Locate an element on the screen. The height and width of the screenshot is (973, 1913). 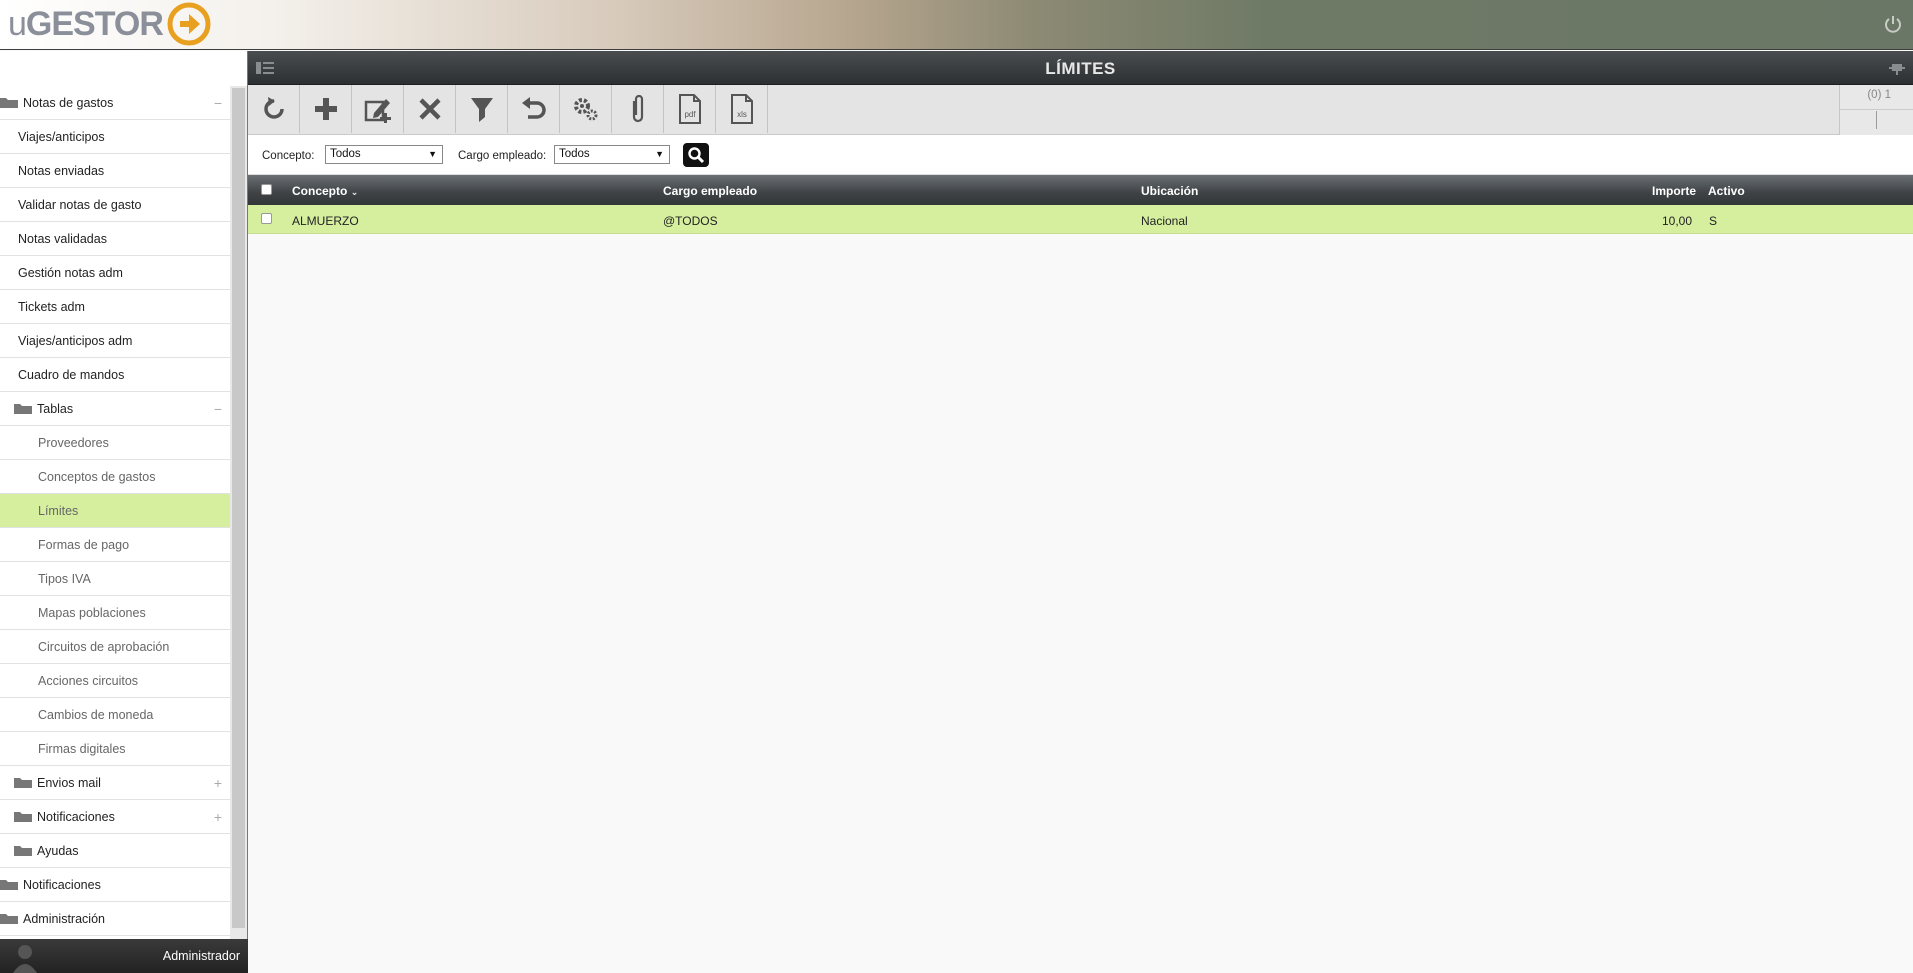
delete-button is located at coordinates (430, 109).